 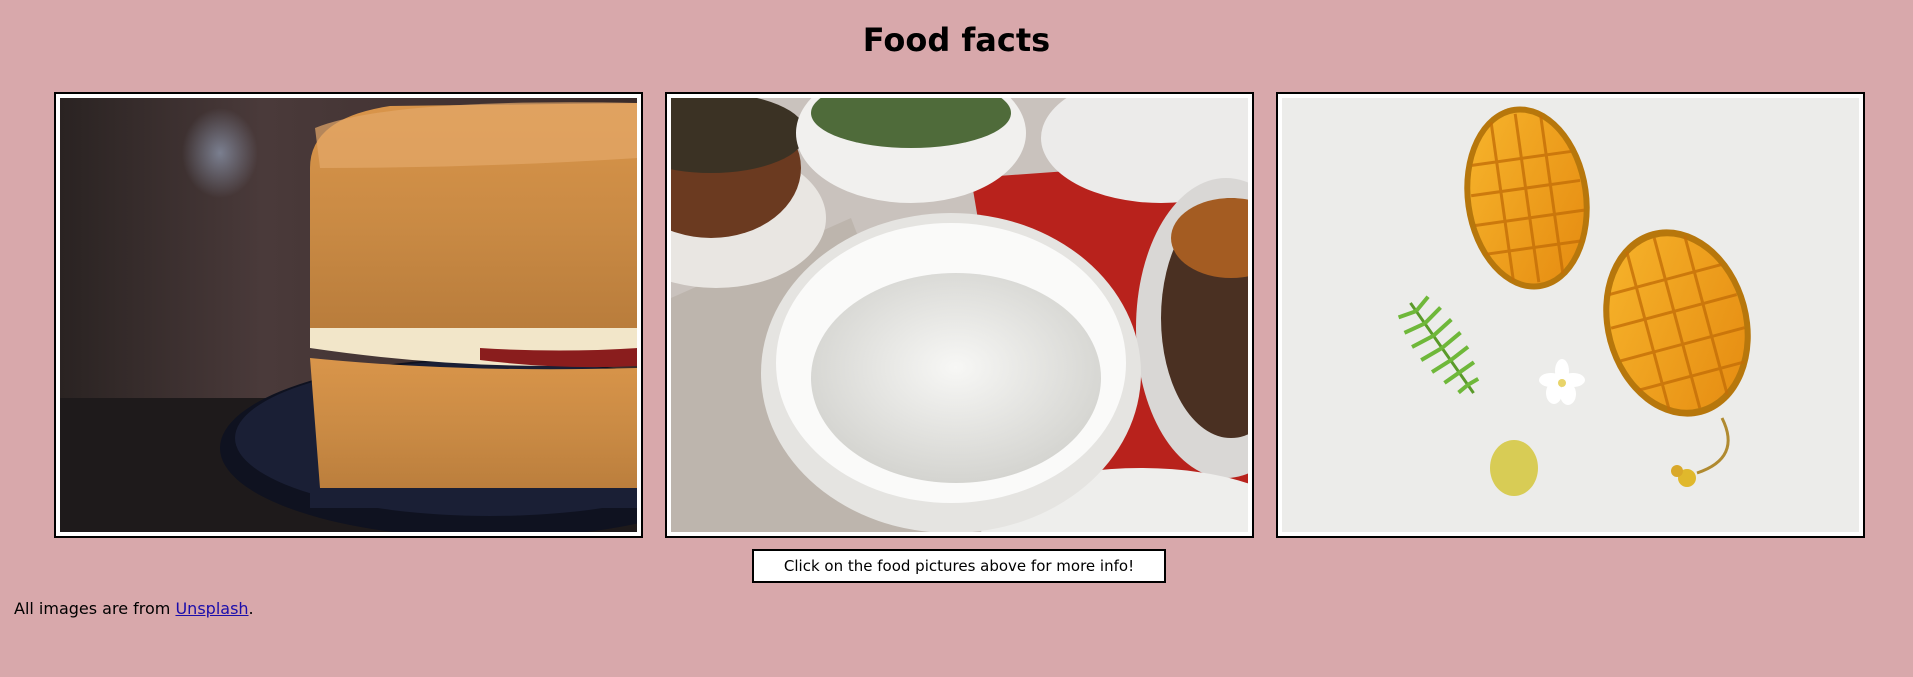 What do you see at coordinates (251, 608) in the screenshot?
I see `credit-suffix: .` at bounding box center [251, 608].